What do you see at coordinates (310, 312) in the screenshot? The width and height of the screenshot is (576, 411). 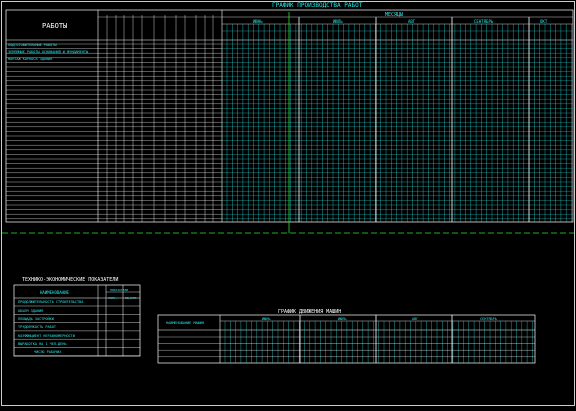 I see `machines-title: ГРАФИК ДВИЖЕНИЯ МАШИН` at bounding box center [310, 312].